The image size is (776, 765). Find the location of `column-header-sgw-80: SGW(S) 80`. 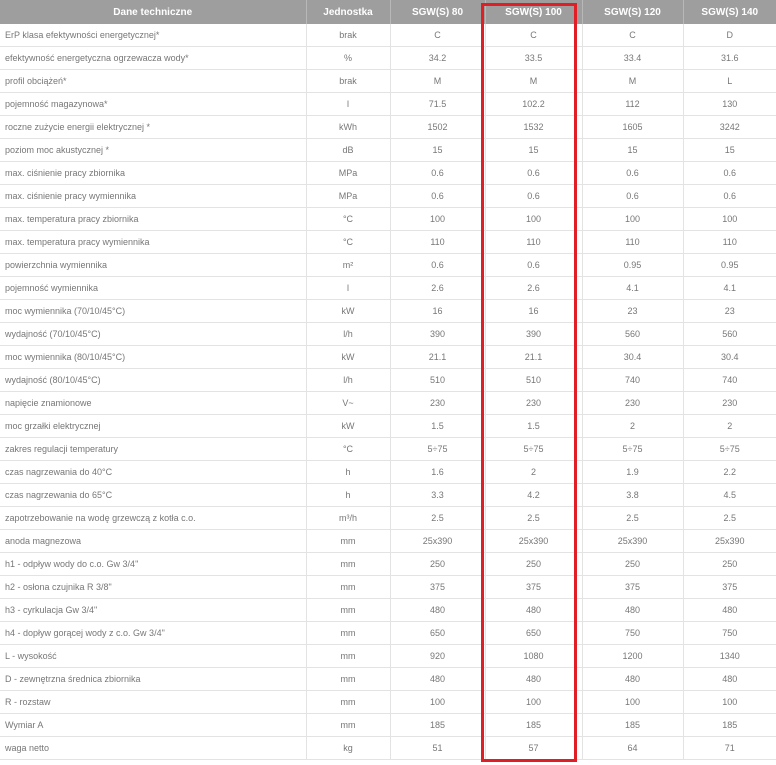

column-header-sgw-80: SGW(S) 80 is located at coordinates (438, 12).